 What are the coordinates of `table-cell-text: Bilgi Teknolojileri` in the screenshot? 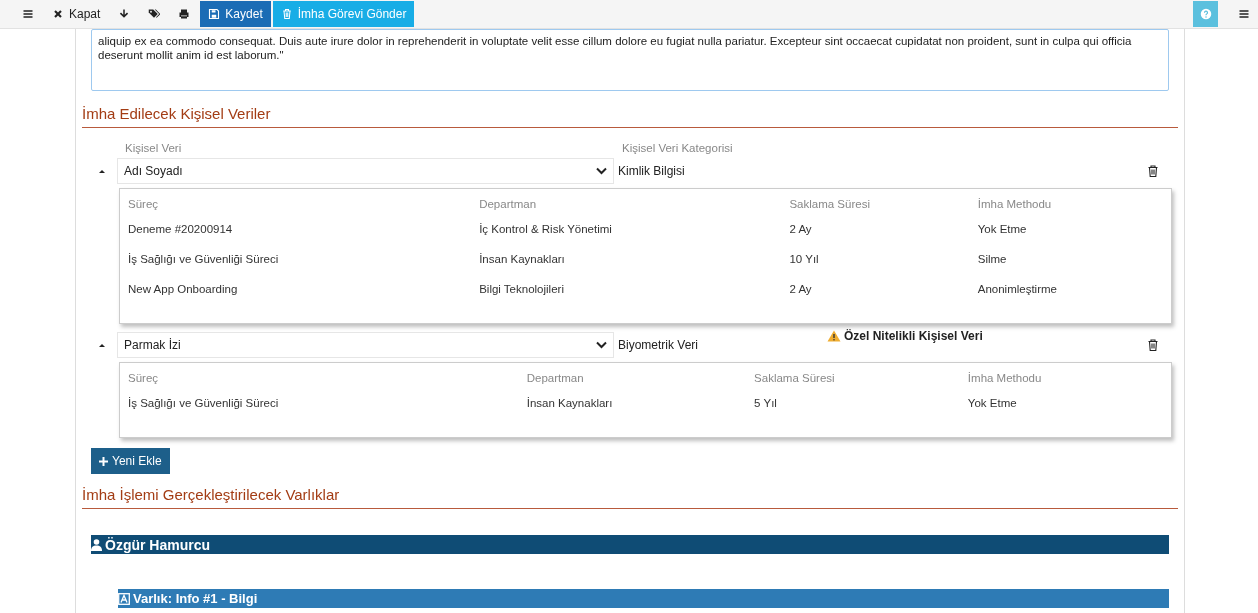 It's located at (522, 289).